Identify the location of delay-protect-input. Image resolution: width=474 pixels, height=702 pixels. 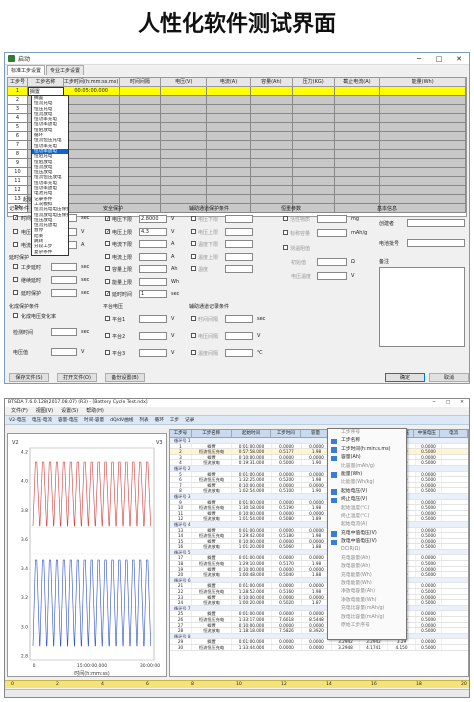
(64, 293).